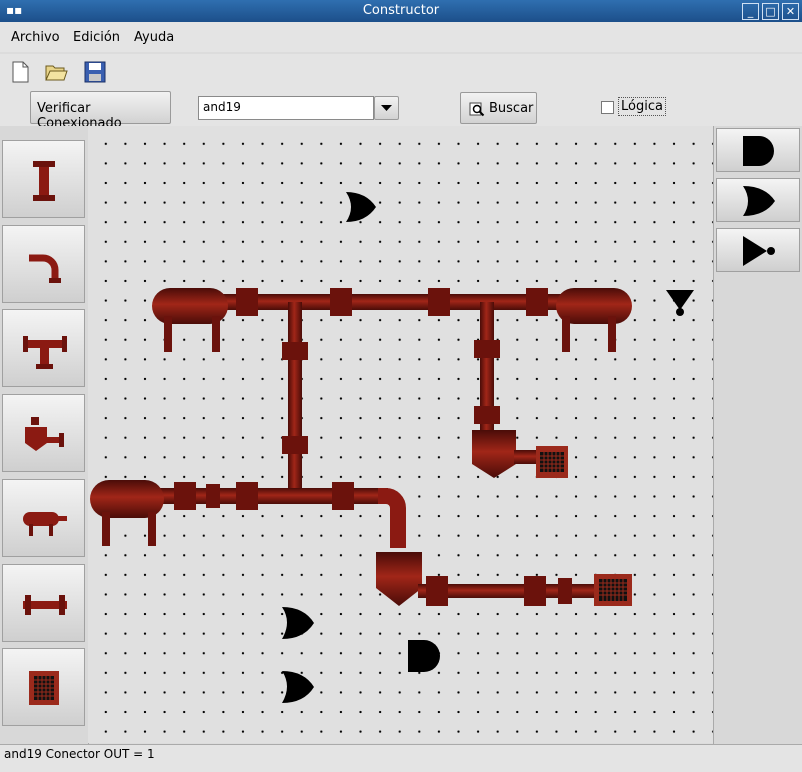 Image resolution: width=802 pixels, height=772 pixels. I want to click on search-button-label: Buscar, so click(511, 108).